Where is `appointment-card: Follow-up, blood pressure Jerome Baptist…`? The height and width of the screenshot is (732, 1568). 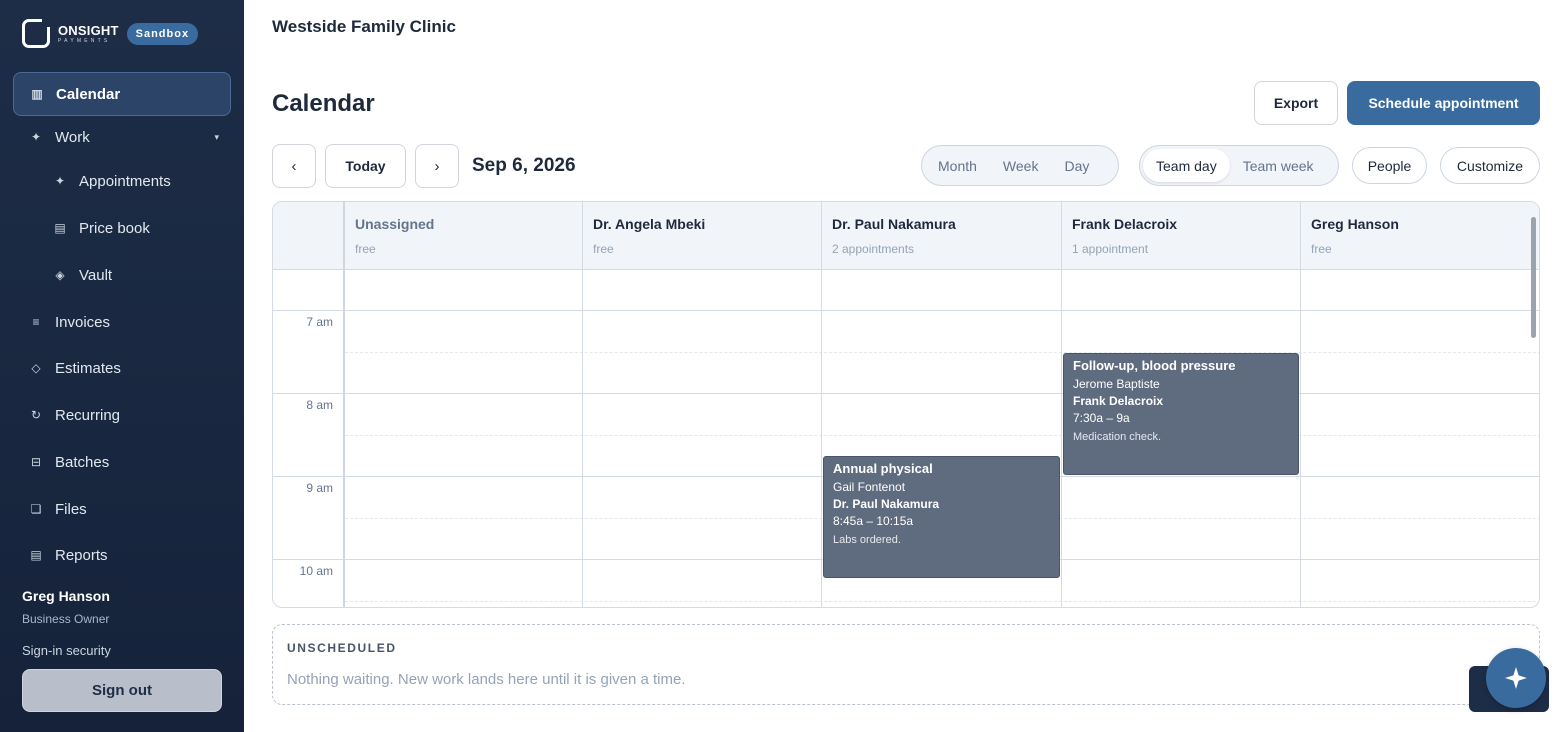 appointment-card: Follow-up, blood pressure Jerome Baptist… is located at coordinates (1181, 414).